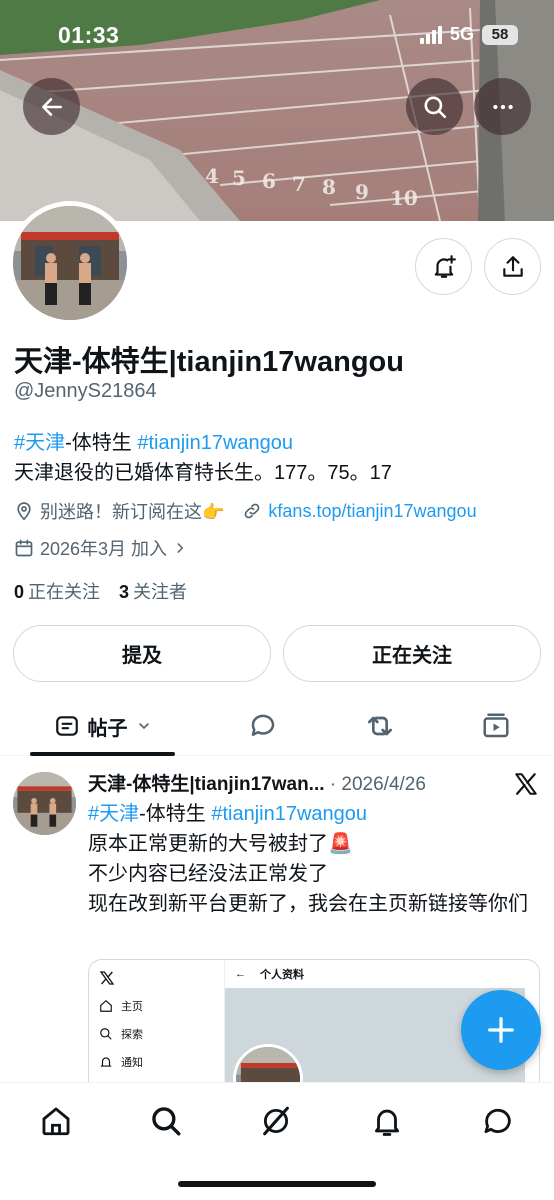 Image resolution: width=554 pixels, height=1200 pixels. I want to click on explore-icon, so click(166, 1121).